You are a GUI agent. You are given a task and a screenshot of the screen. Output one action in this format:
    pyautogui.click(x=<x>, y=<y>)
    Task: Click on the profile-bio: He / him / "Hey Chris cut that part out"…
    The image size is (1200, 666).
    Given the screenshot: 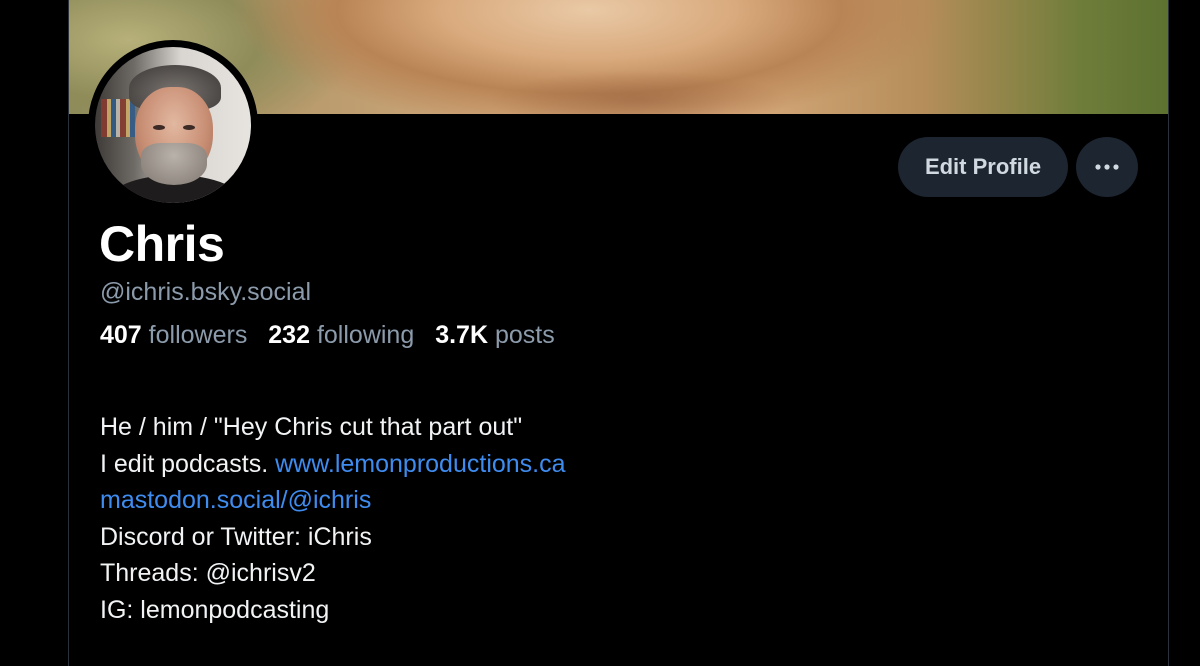 What is the action you would take?
    pyautogui.click(x=333, y=518)
    